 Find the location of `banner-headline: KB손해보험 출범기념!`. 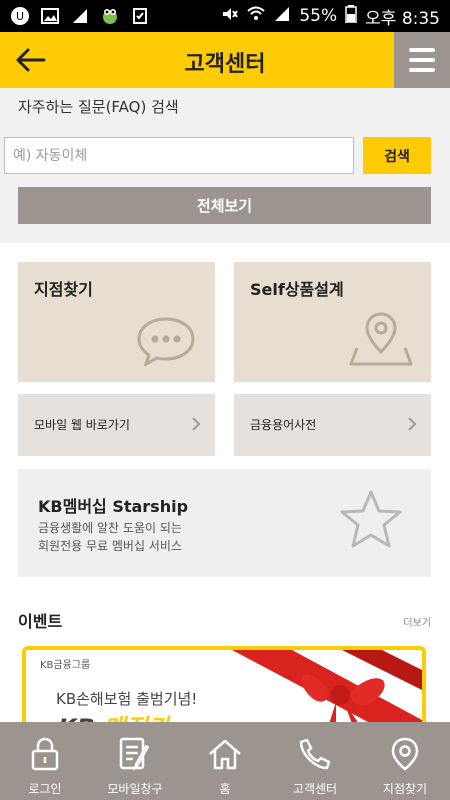

banner-headline: KB손해보험 출범기념! is located at coordinates (127, 699).